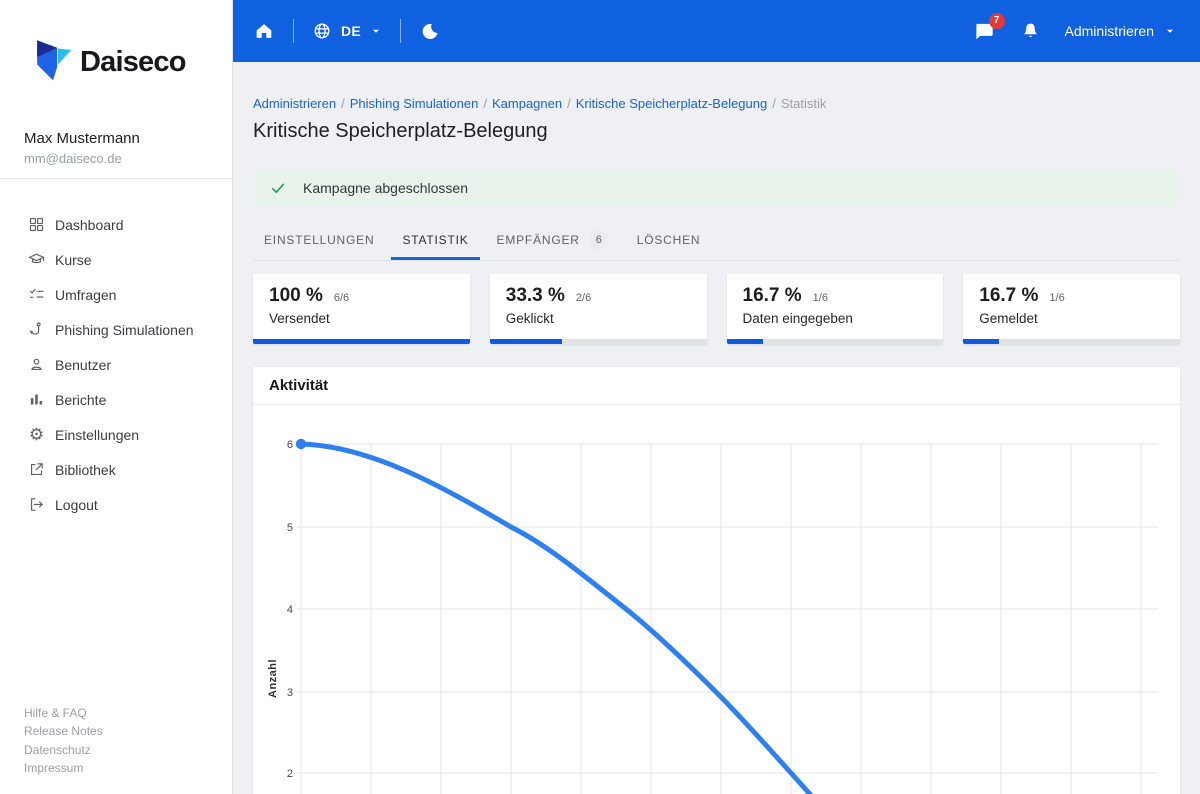 The width and height of the screenshot is (1200, 794). What do you see at coordinates (97, 434) in the screenshot?
I see `sidebar-item-label: Einstellungen` at bounding box center [97, 434].